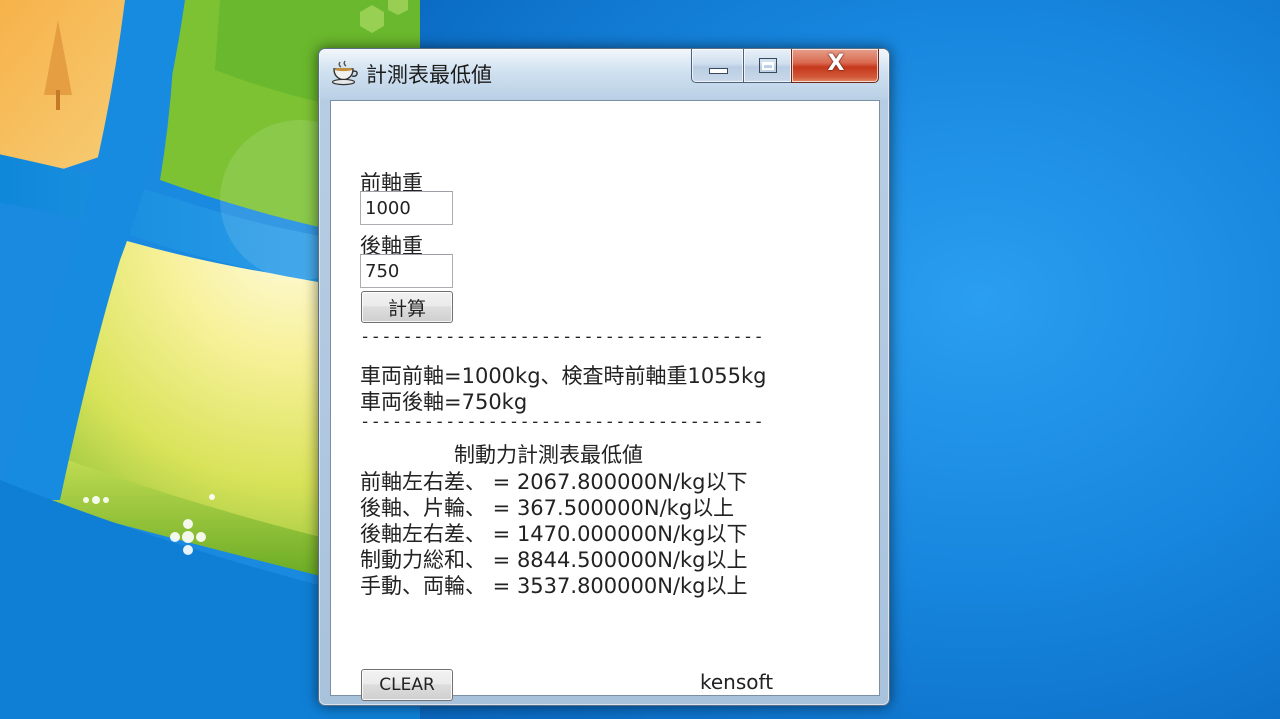  Describe the element at coordinates (429, 75) in the screenshot. I see `window-title: 計測表最低値` at that location.